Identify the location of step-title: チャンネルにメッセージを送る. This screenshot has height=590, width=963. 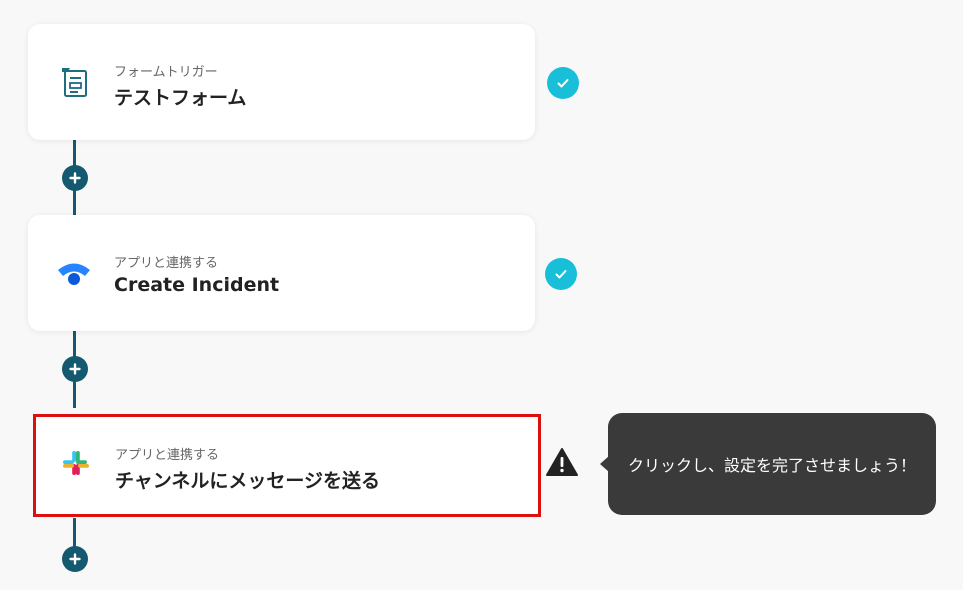
(248, 481).